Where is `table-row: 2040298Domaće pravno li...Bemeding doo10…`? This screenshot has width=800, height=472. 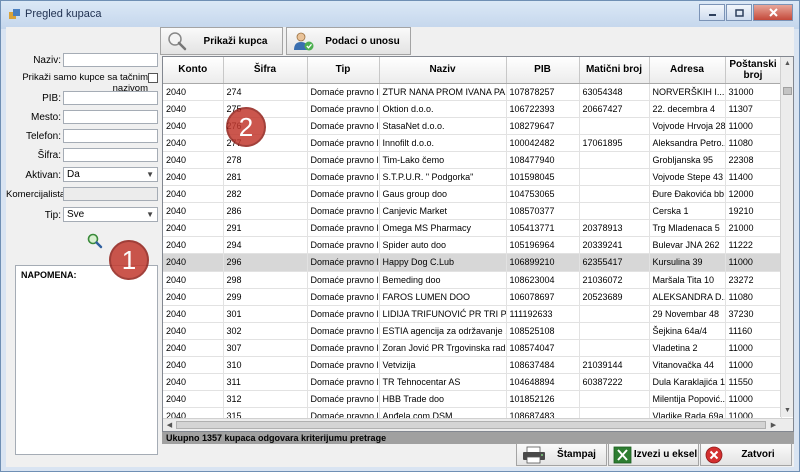
table-row: 2040298Domaće pravno li...Bemeding doo10… is located at coordinates (472, 280).